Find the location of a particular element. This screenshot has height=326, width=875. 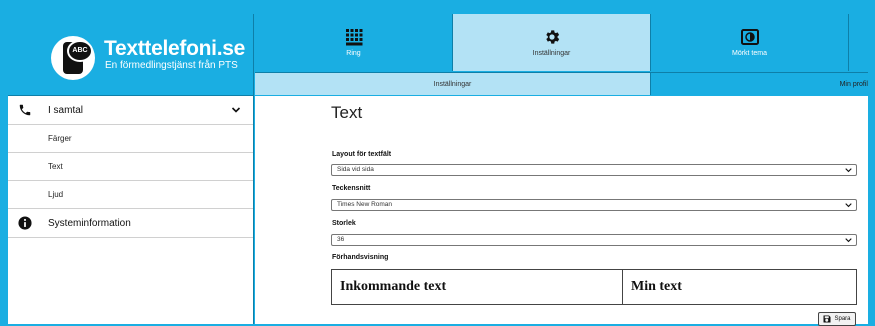

sidebar-item-label: I samtal is located at coordinates (66, 110).